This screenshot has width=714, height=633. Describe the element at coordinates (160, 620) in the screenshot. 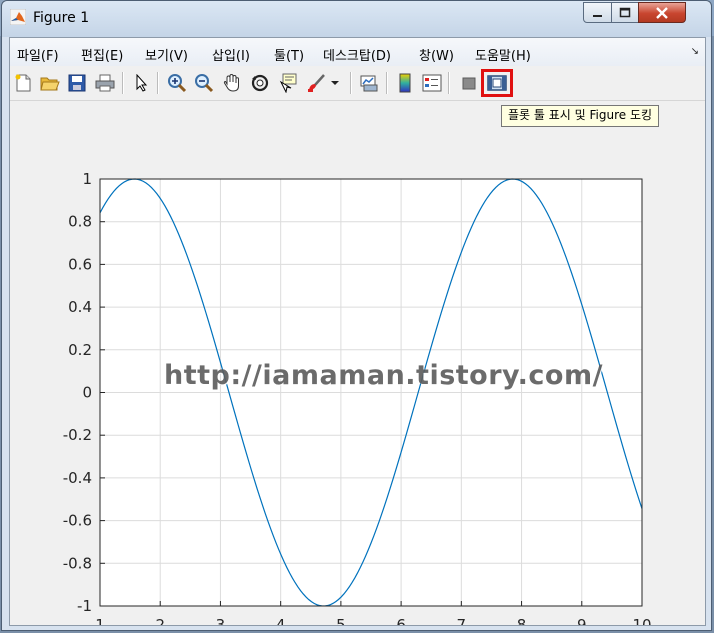

I see `x-tick-label: 2` at that location.